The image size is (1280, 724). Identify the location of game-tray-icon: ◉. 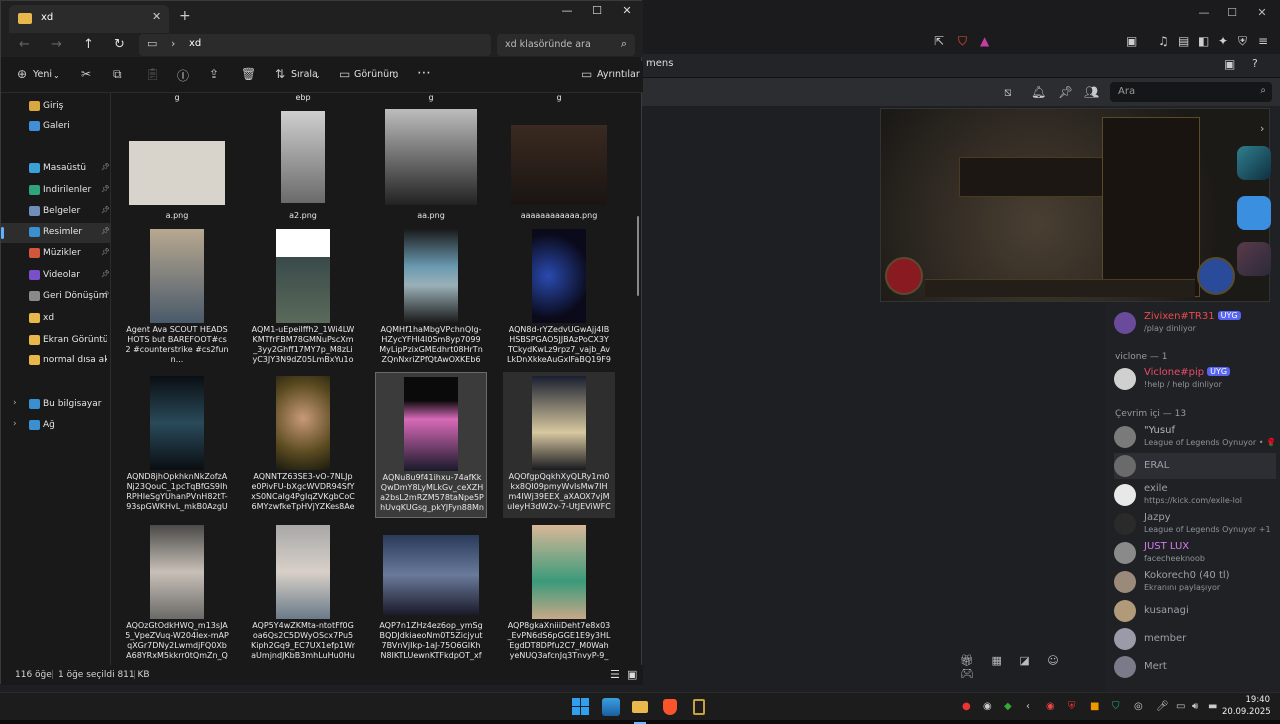
(1050, 706).